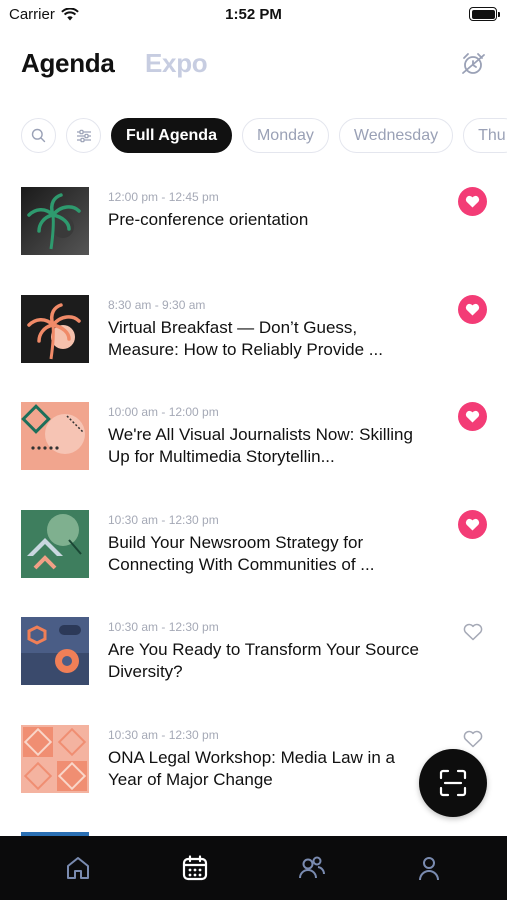 Image resolution: width=507 pixels, height=900 pixels. Describe the element at coordinates (208, 219) in the screenshot. I see `session-title: Pre-conference orientation` at that location.